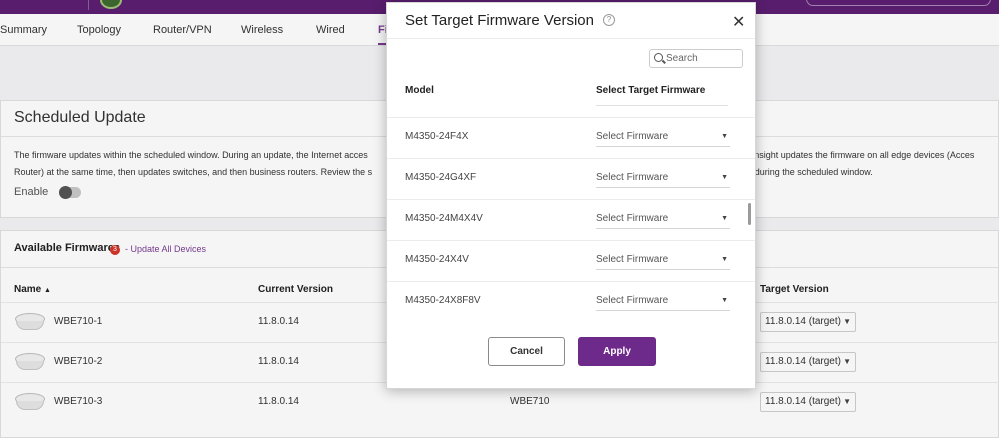  Describe the element at coordinates (441, 177) in the screenshot. I see `model-name: M4350-24G4XF` at that location.